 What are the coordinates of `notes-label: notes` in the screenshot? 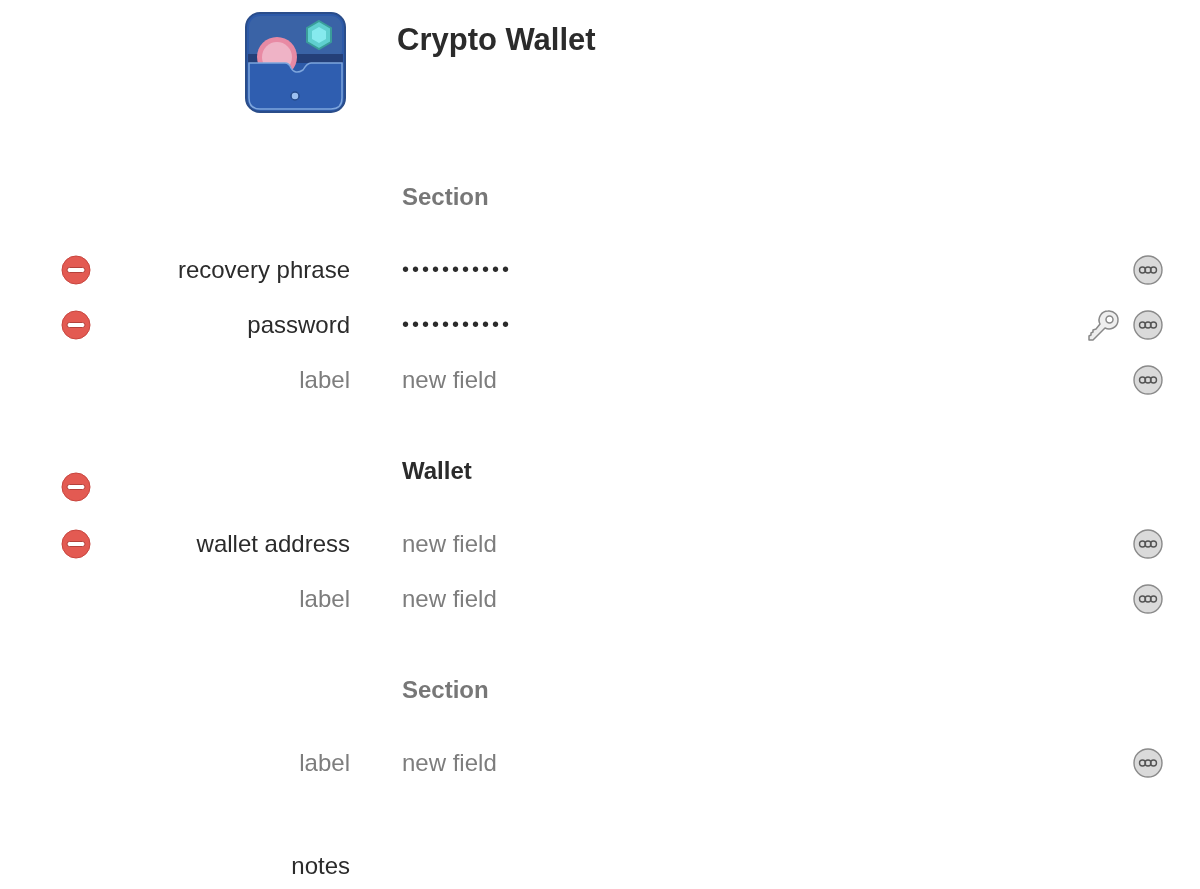 It's located at (320, 865).